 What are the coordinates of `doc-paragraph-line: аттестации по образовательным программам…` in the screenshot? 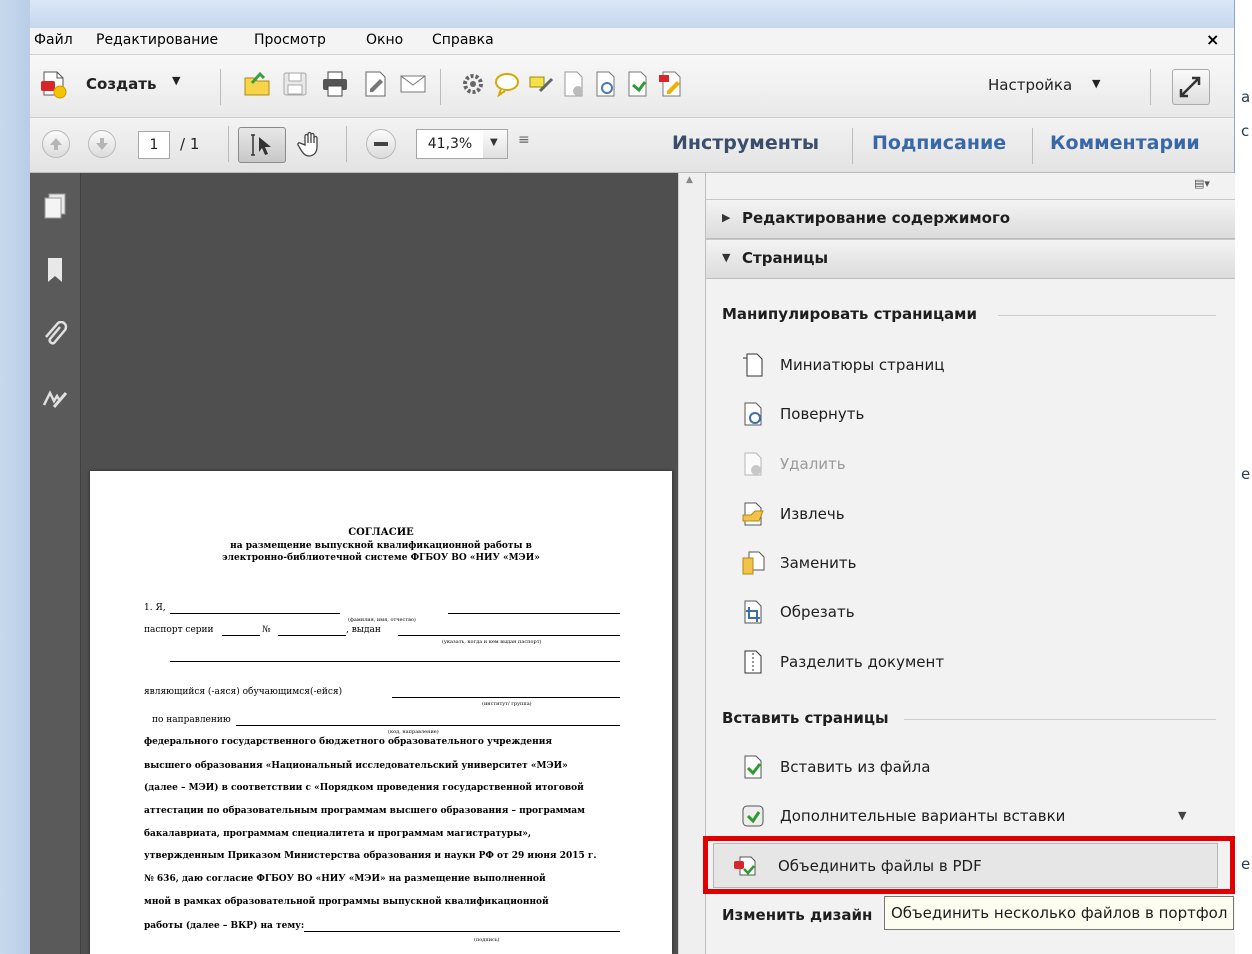 It's located at (364, 811).